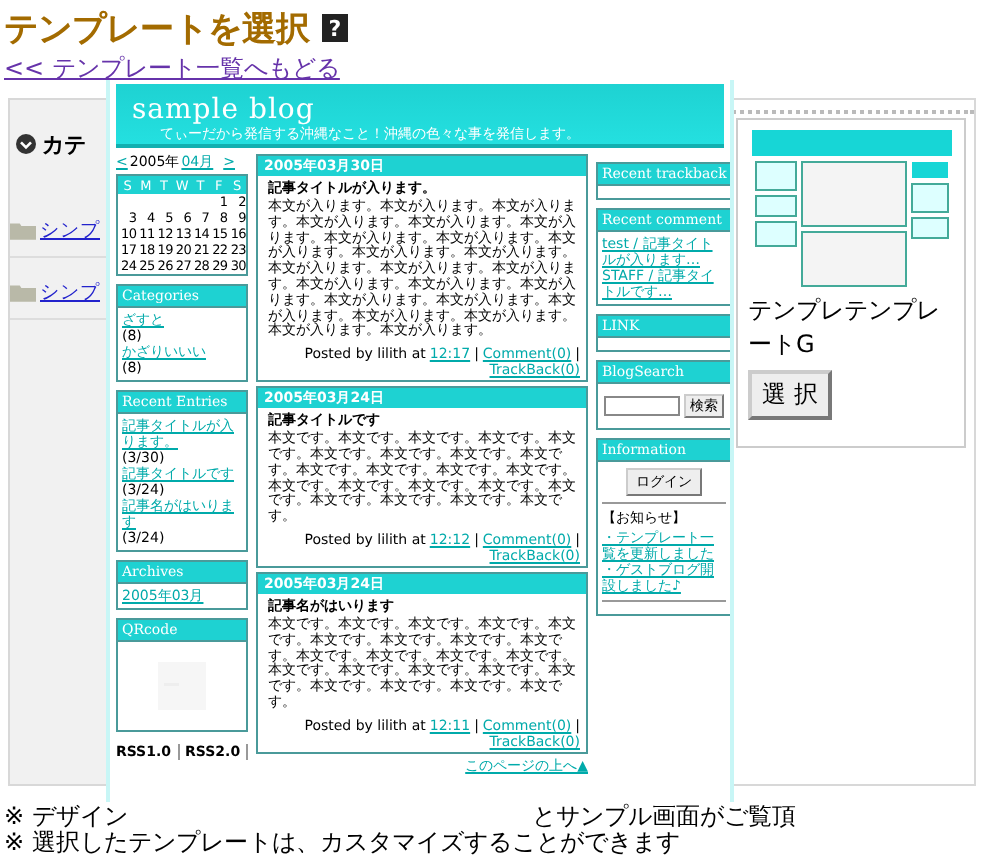  I want to click on note-text: ※ 選択したテンプレートは、カスタマイズすることができます, so click(342, 843).